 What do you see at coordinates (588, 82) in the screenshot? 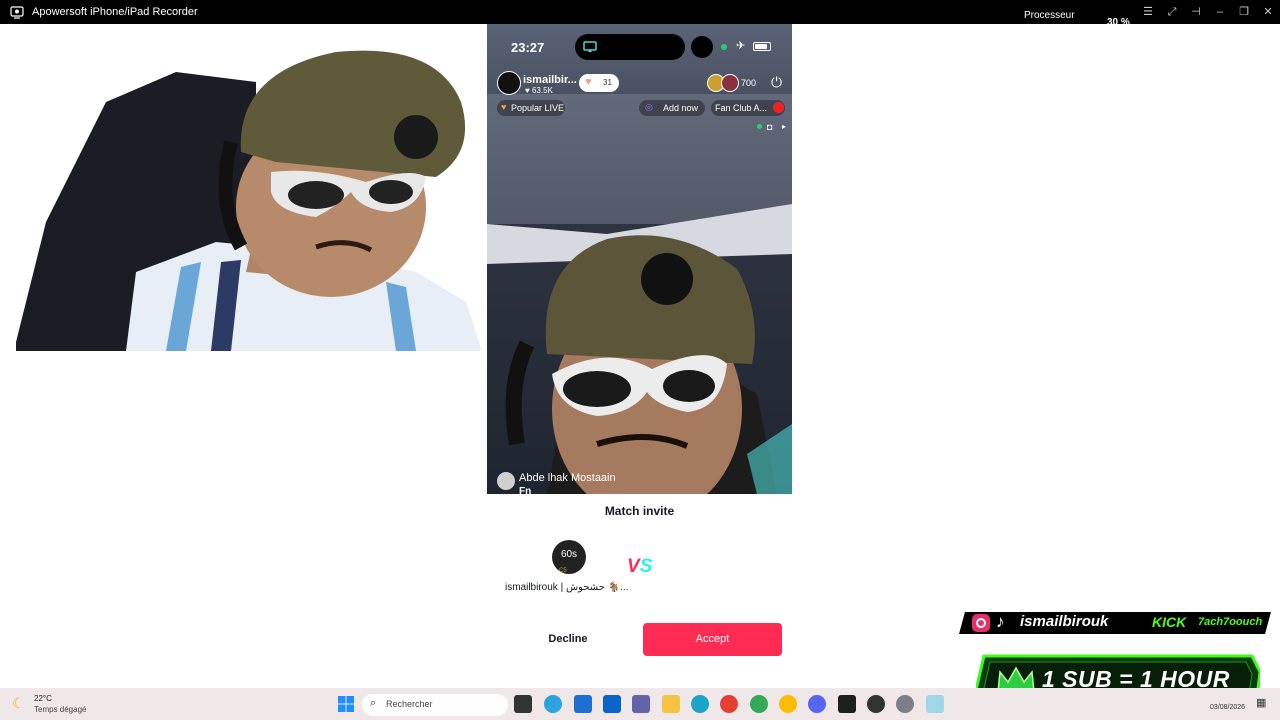
I see `heart-icon: ♥` at bounding box center [588, 82].